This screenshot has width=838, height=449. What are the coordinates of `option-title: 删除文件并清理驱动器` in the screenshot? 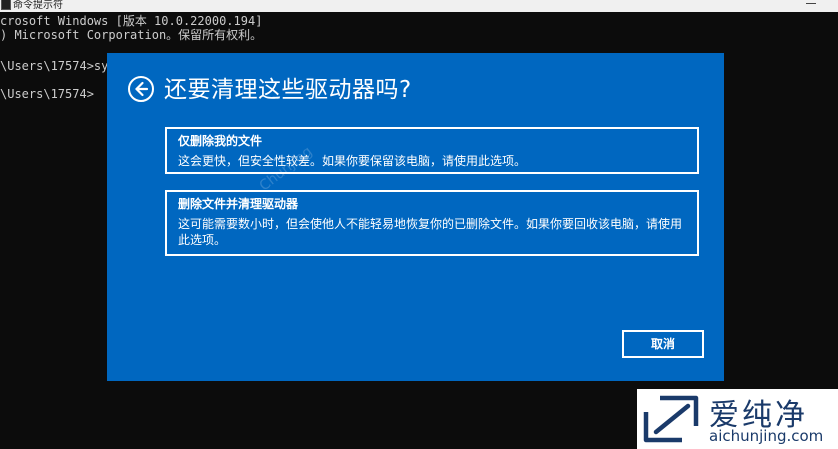 It's located at (238, 204).